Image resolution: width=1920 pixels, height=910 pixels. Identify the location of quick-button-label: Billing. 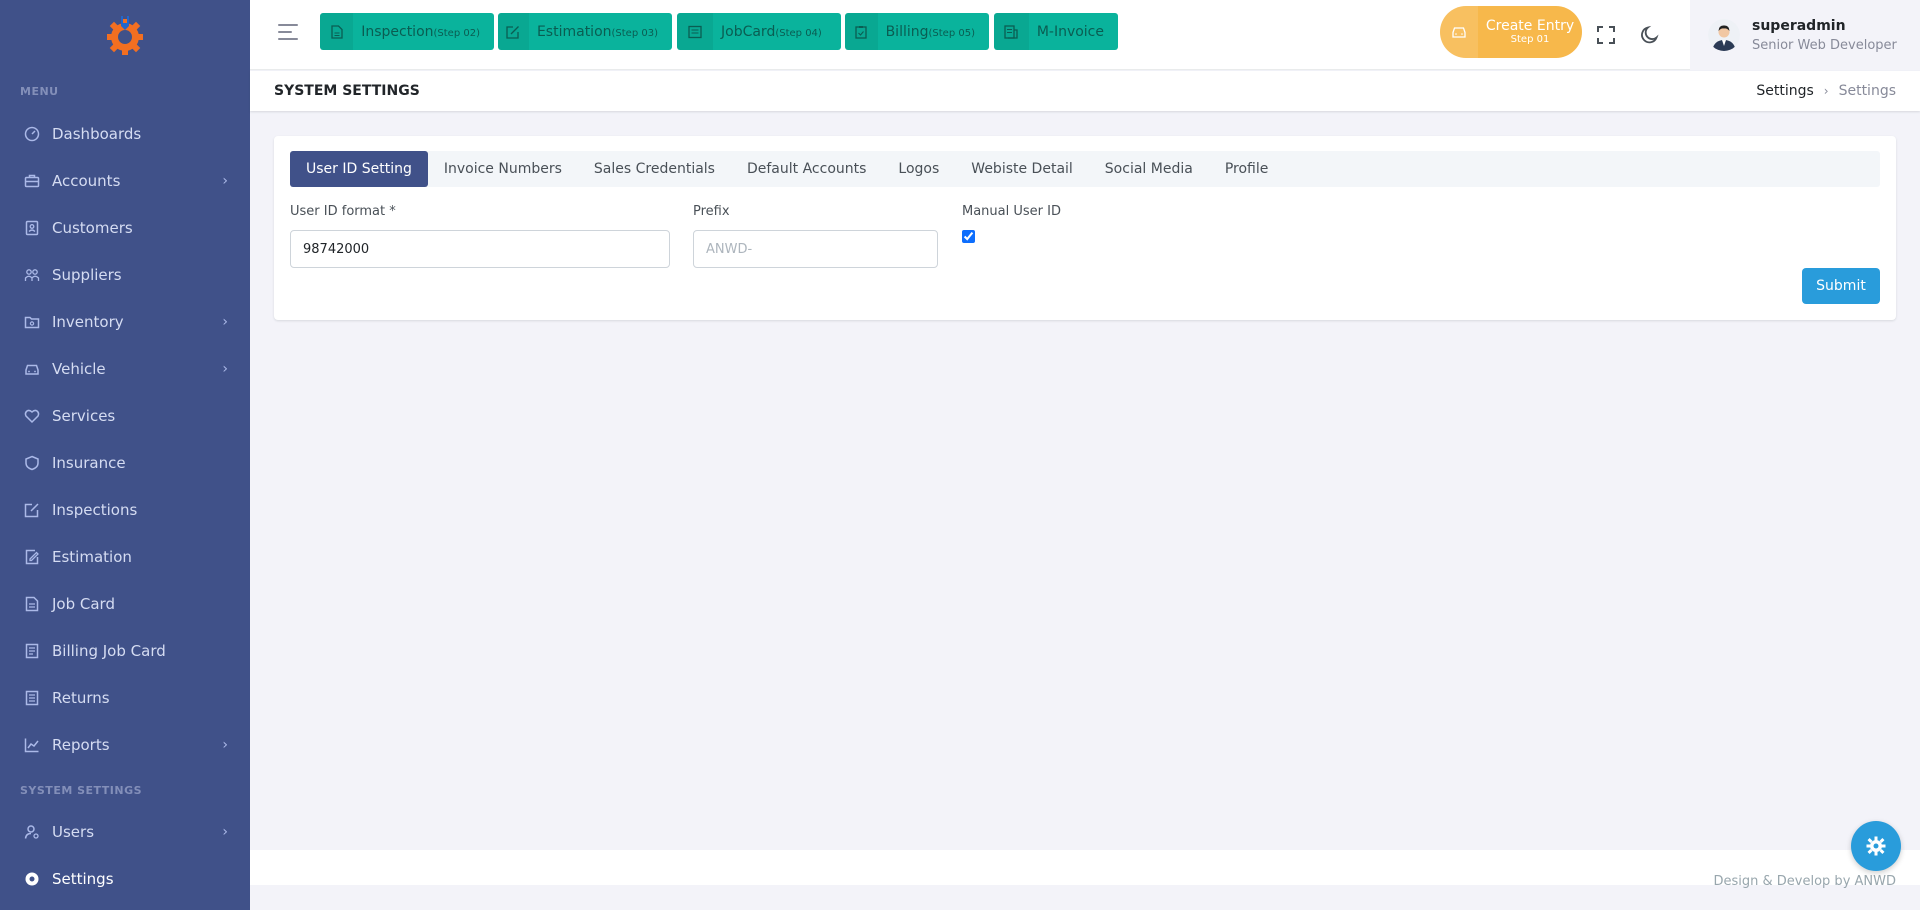
(907, 31).